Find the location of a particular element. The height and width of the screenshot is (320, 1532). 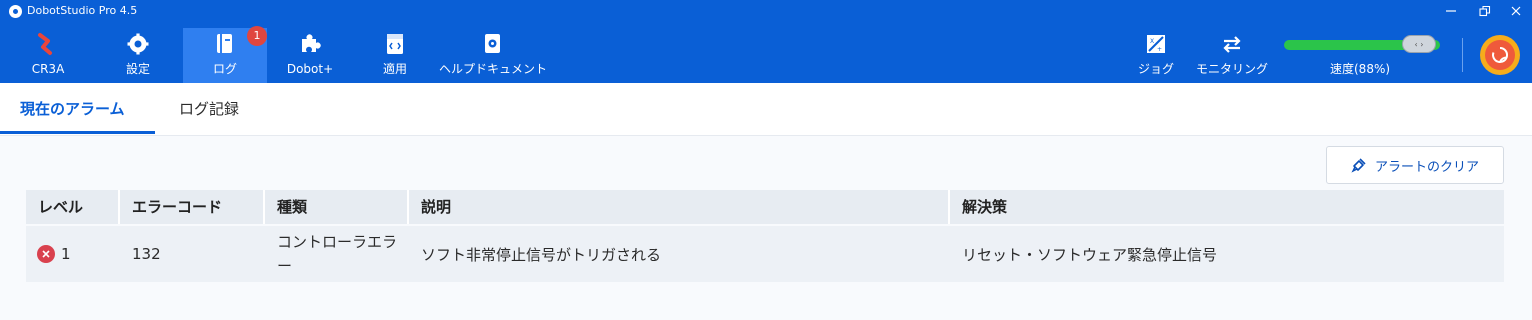

toolbar-item-log: ログ 1 is located at coordinates (225, 54).